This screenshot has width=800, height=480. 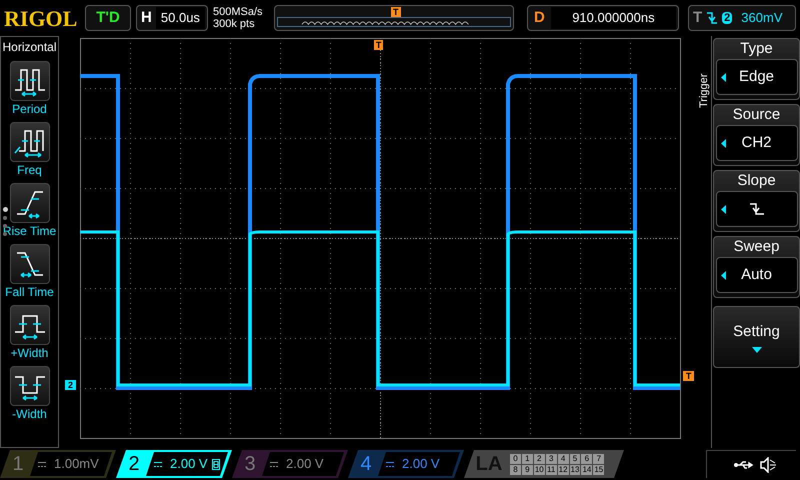 I want to click on logic-bit: 4, so click(x=563, y=459).